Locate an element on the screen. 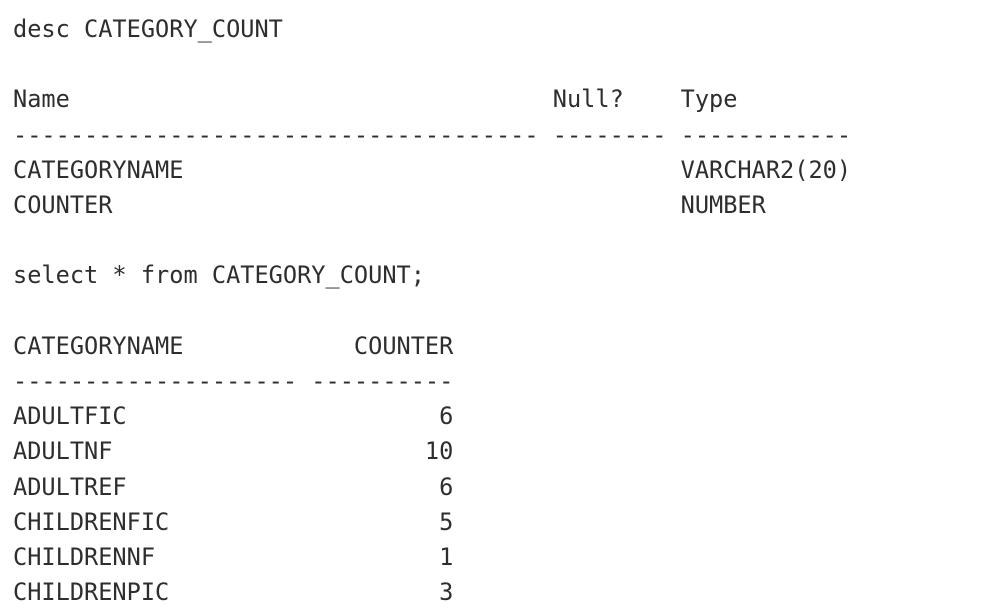 The width and height of the screenshot is (1000, 610). describe-header-name: Name Null? Type is located at coordinates (375, 99).